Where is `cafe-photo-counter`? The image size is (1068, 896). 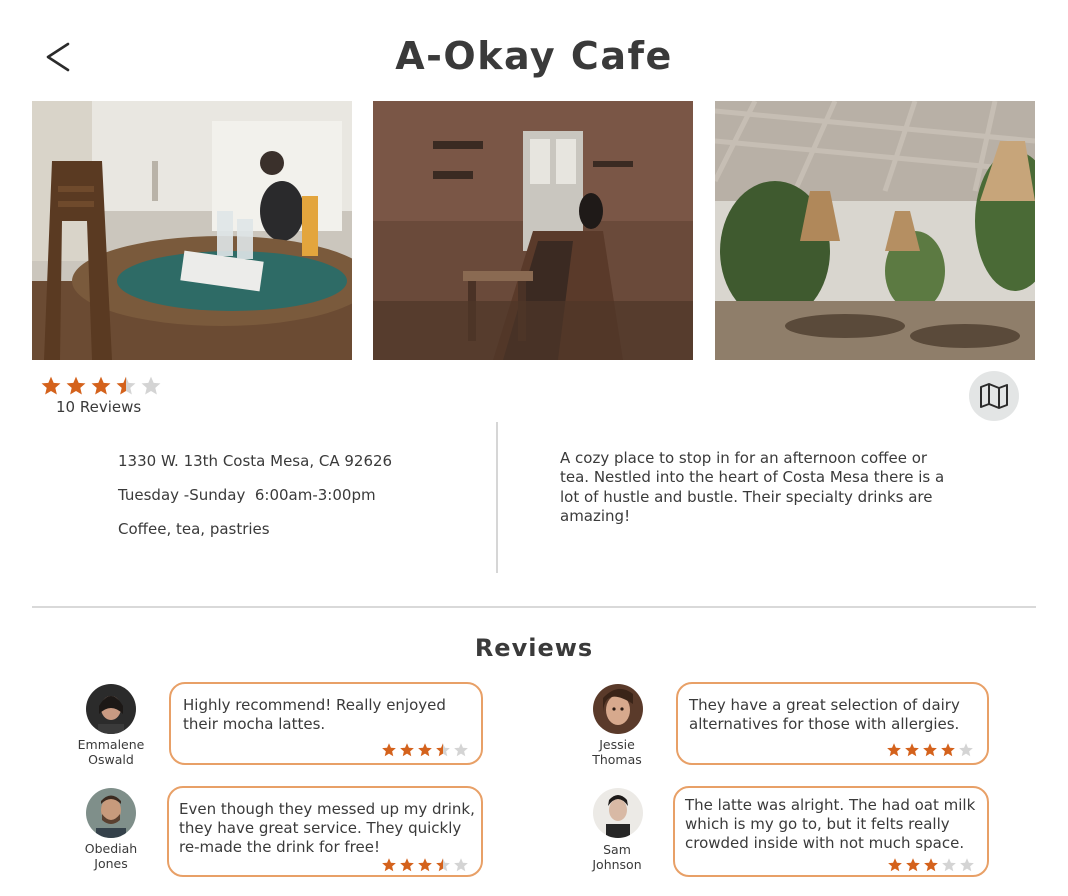
cafe-photo-counter is located at coordinates (533, 230).